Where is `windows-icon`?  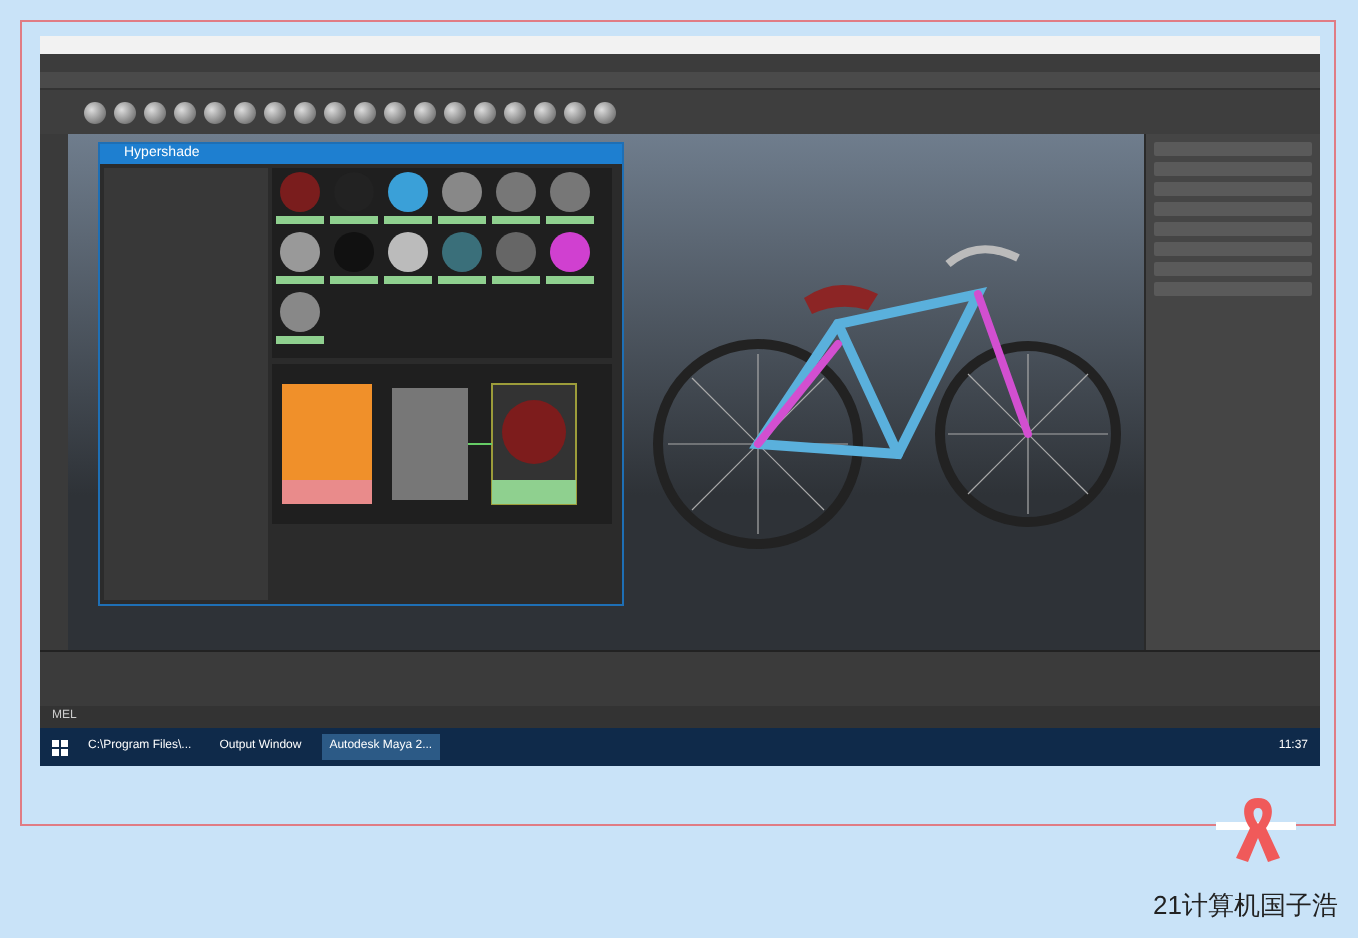
windows-icon is located at coordinates (60, 747).